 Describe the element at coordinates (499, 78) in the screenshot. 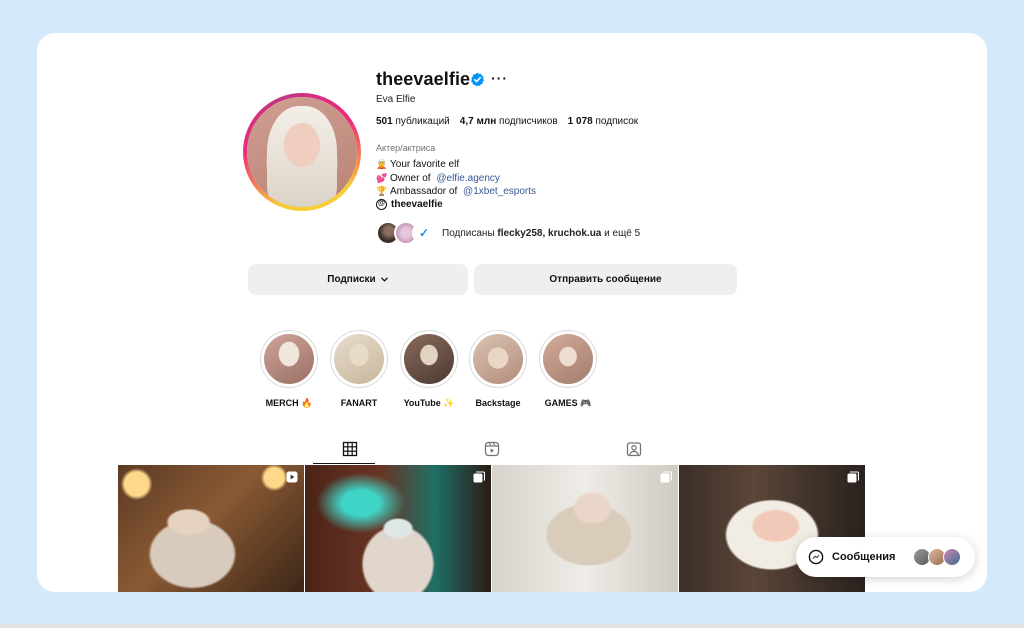

I see `more-options-icon: ···` at that location.